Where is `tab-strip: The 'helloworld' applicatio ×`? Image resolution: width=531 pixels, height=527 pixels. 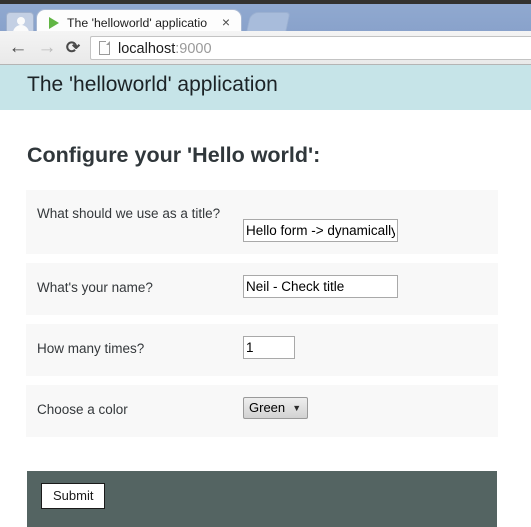
tab-strip: The 'helloworld' applicatio × is located at coordinates (265, 17).